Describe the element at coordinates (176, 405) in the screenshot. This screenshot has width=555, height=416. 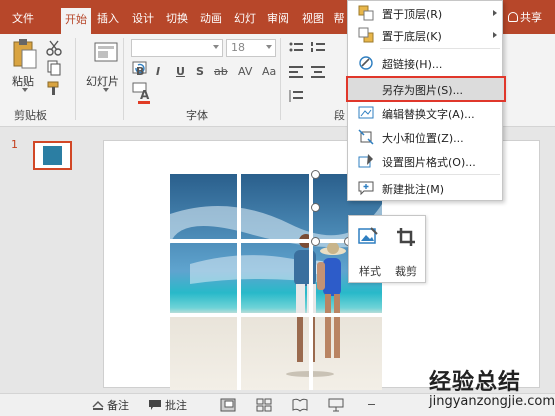
I see `comments-label: 批注` at that location.